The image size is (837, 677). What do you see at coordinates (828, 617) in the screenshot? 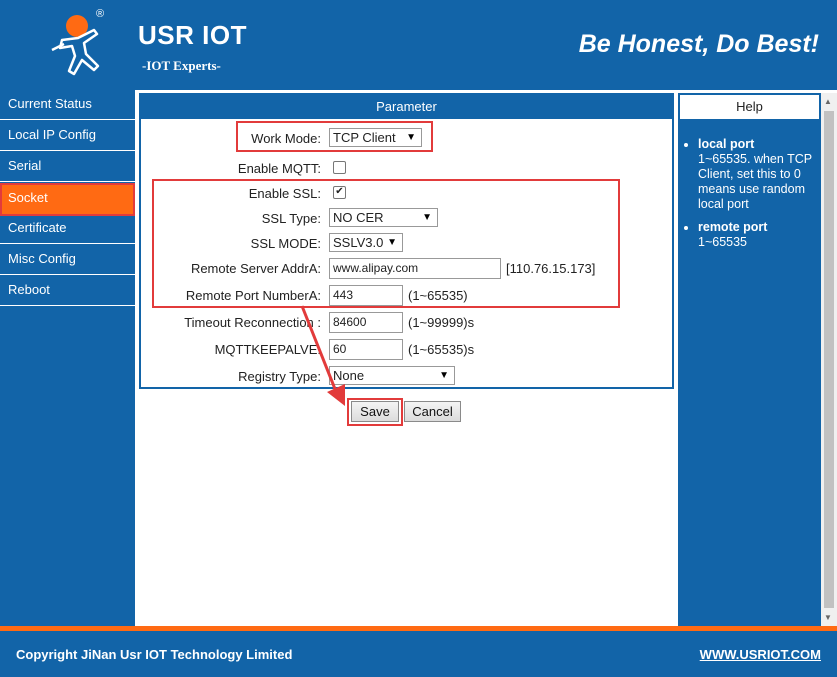
I see `scroll-down-icon: ▼` at bounding box center [828, 617].